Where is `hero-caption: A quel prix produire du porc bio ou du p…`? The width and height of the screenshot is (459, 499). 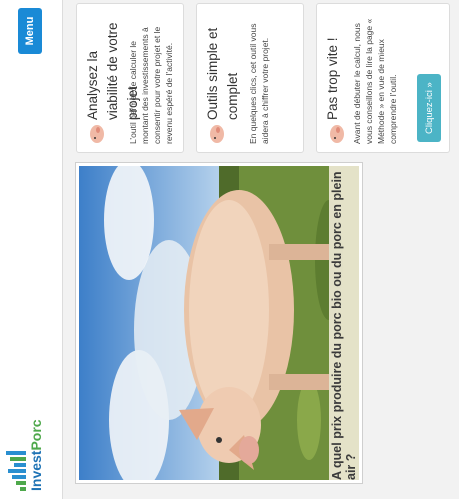 hero-caption: A quel prix produire du porc bio ou du p… is located at coordinates (344, 323).